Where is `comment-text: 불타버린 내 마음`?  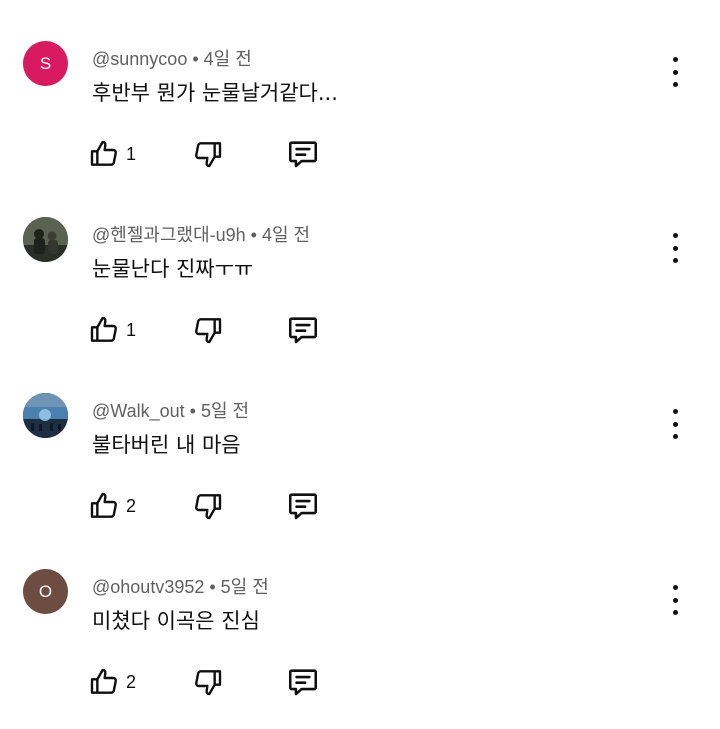 comment-text: 불타버린 내 마음 is located at coordinates (166, 445).